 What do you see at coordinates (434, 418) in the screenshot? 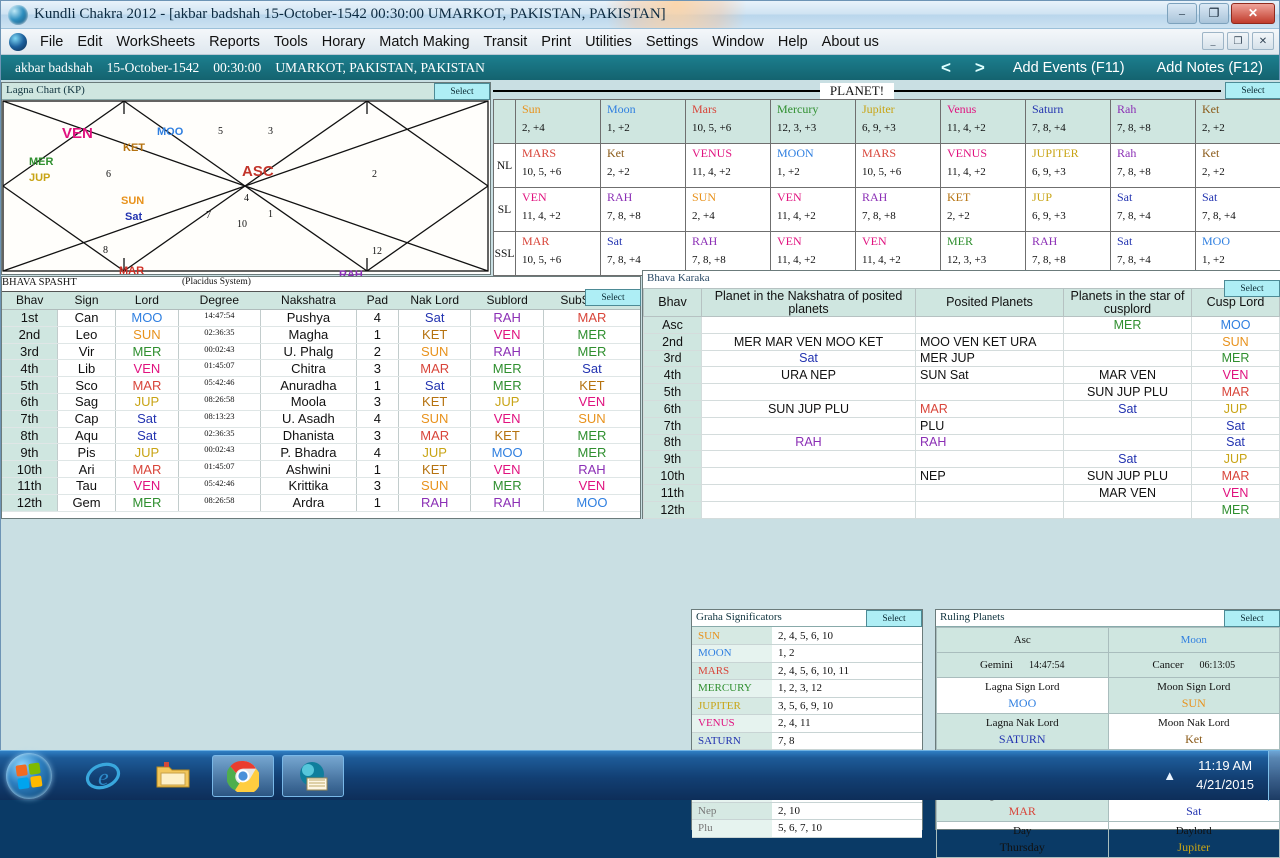
I see `cell-nak-lord: SUN` at bounding box center [434, 418].